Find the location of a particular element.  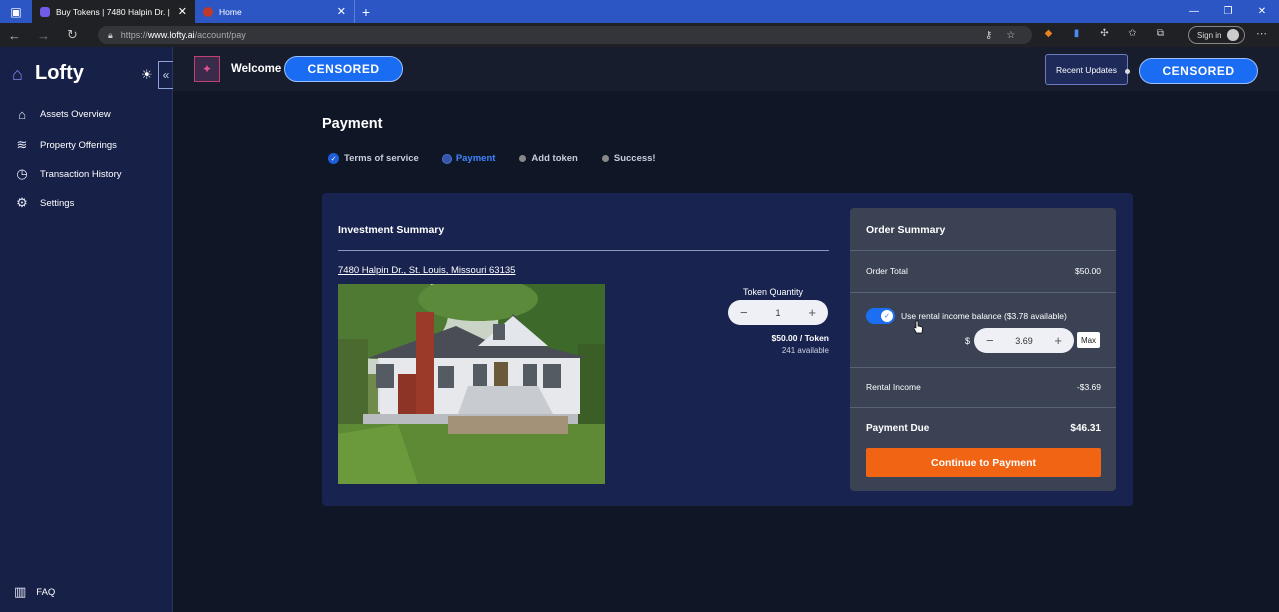

max-button: Max is located at coordinates (1088, 340).